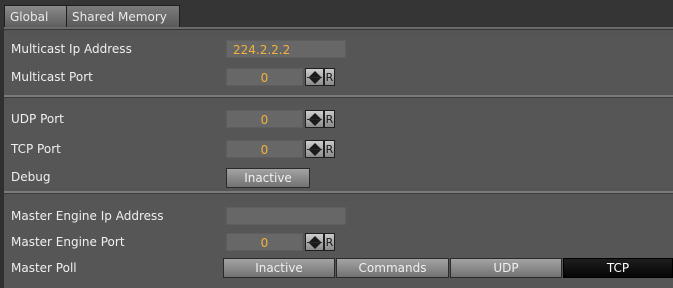 This screenshot has height=288, width=673. What do you see at coordinates (31, 177) in the screenshot?
I see `debug-label: Debug` at bounding box center [31, 177].